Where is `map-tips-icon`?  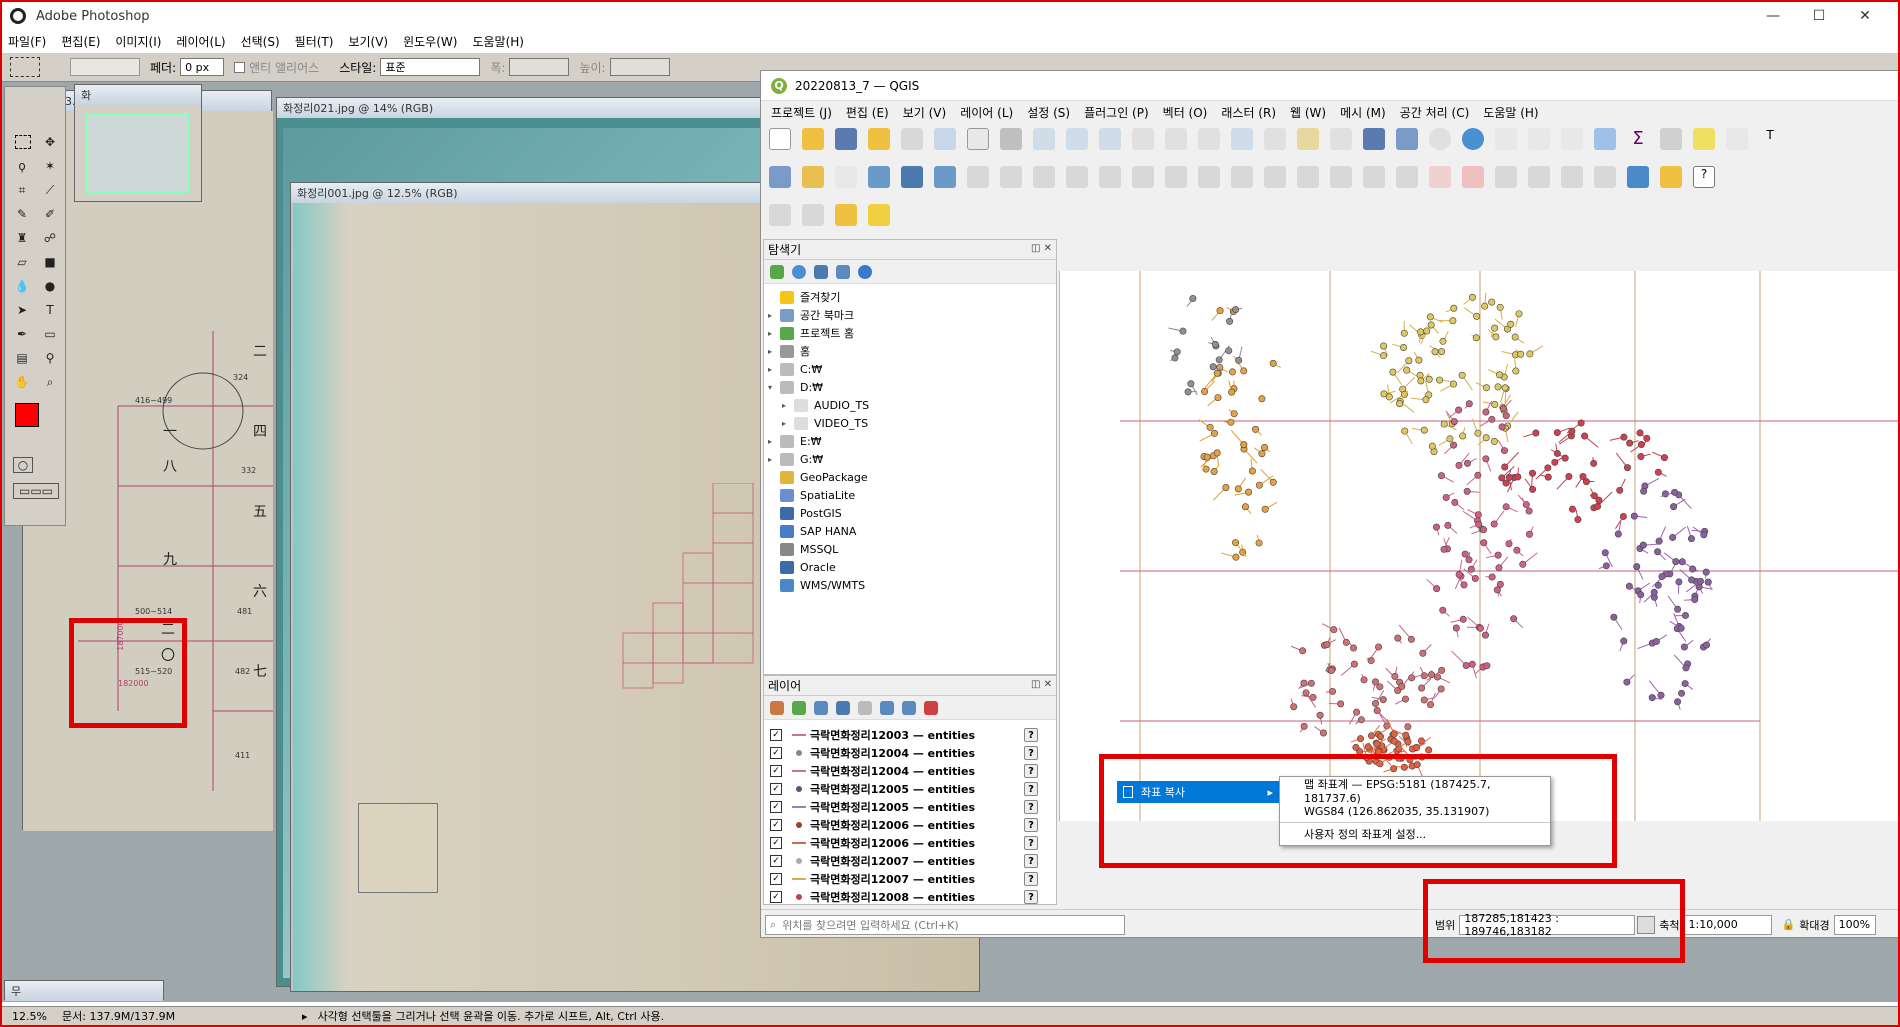
map-tips-icon is located at coordinates (1704, 139).